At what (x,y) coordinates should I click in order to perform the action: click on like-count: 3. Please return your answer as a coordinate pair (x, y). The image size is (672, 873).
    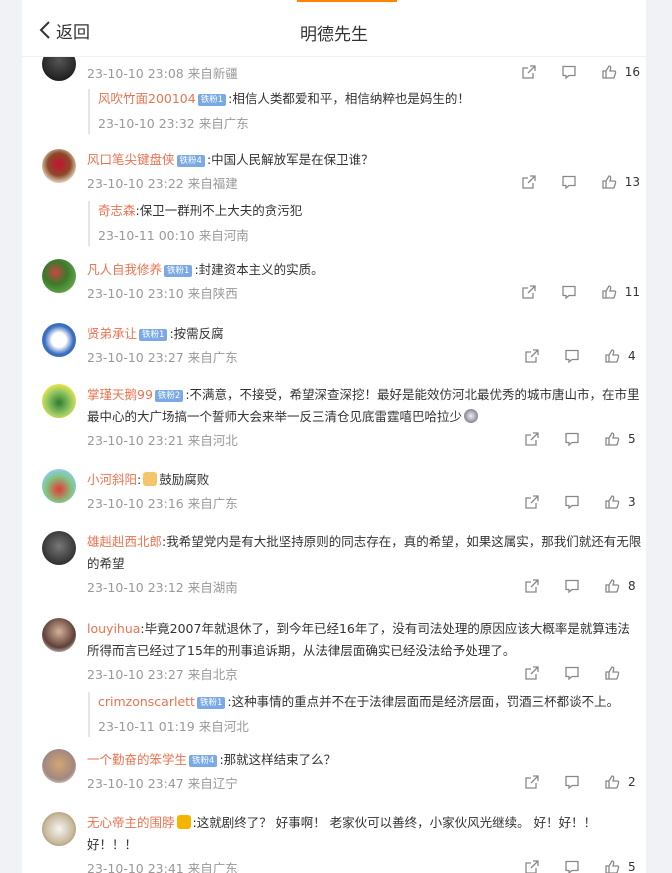
    Looking at the image, I should click on (632, 502).